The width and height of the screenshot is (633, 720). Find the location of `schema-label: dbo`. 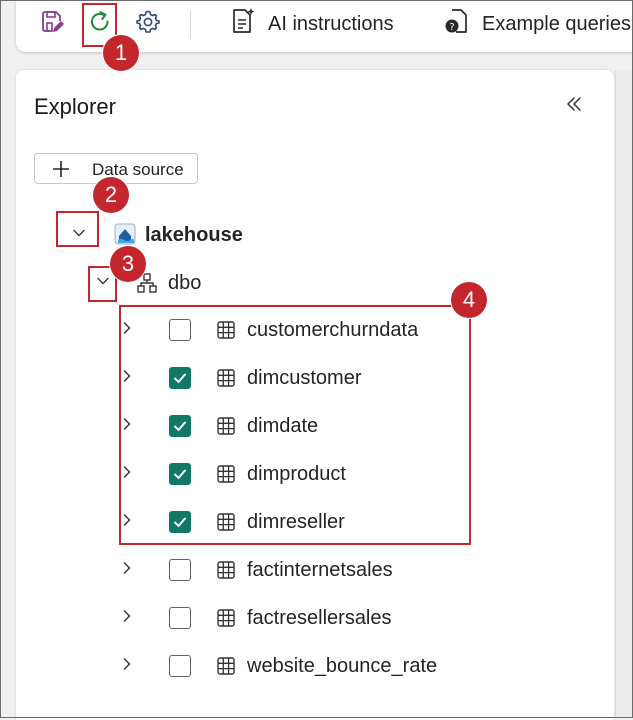

schema-label: dbo is located at coordinates (184, 283).